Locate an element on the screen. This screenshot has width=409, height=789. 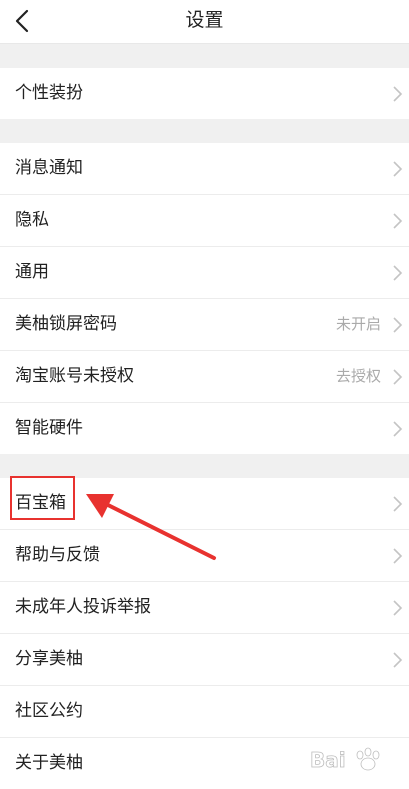
settings-item-community-rules: 社区公约 is located at coordinates (204, 712).